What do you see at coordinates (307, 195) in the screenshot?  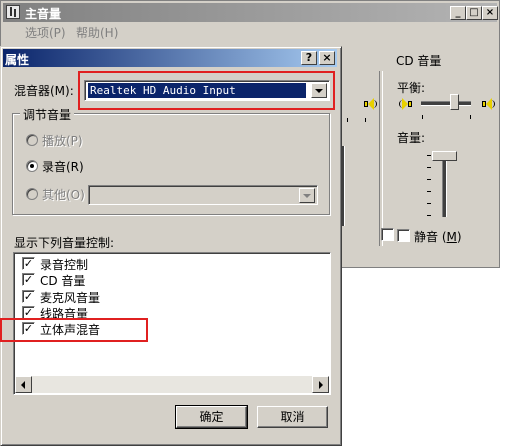 I see `chevron-down-icon` at bounding box center [307, 195].